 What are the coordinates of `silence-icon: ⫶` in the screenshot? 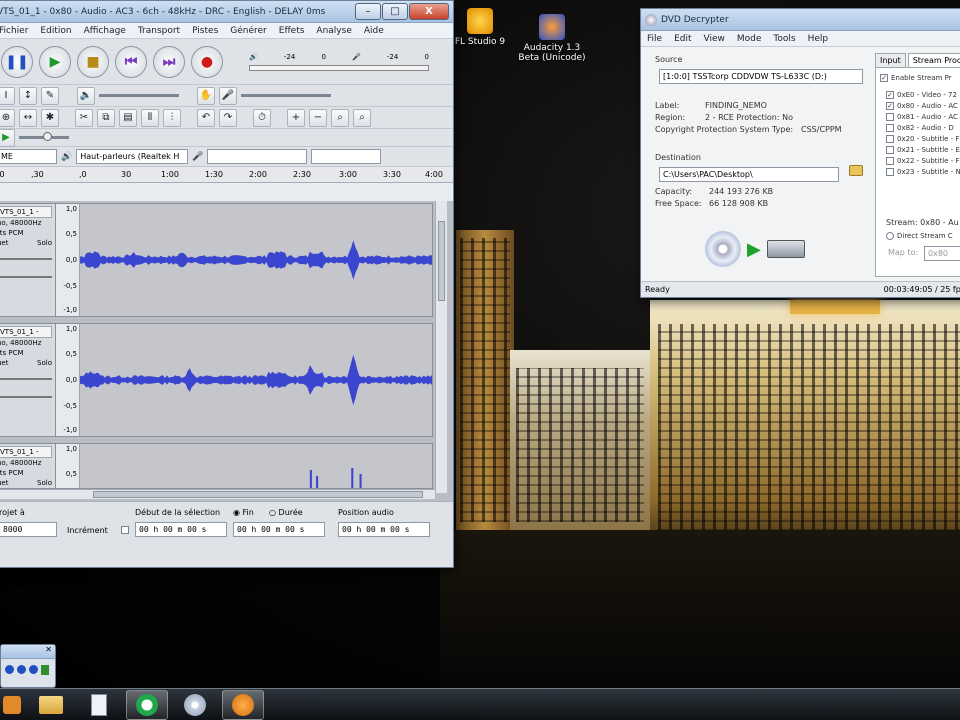 It's located at (172, 117).